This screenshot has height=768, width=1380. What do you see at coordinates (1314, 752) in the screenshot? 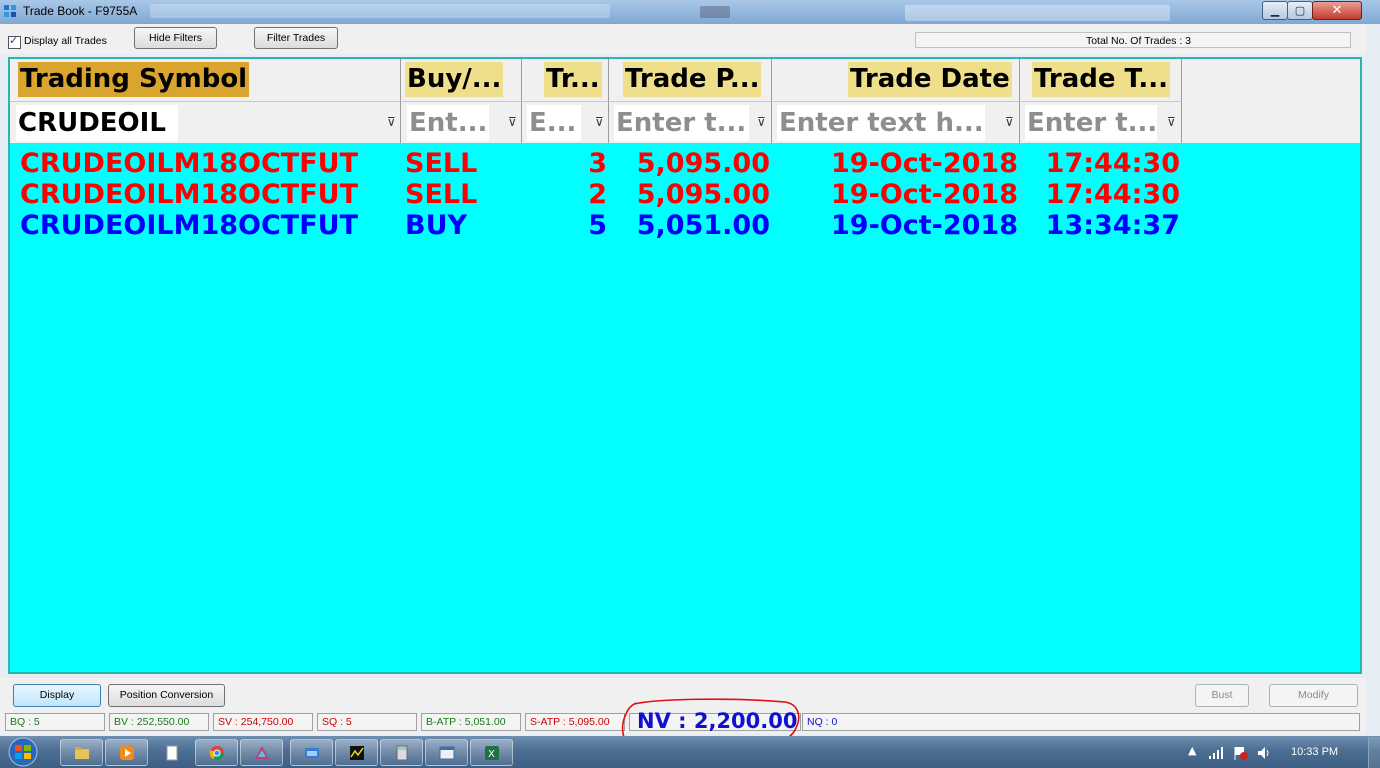
I see `taskbar-clock: 10:33 PM` at bounding box center [1314, 752].